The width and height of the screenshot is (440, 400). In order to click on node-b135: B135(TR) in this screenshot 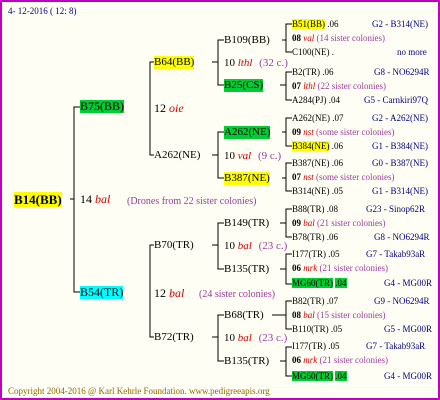, I will do `click(246, 269)`.